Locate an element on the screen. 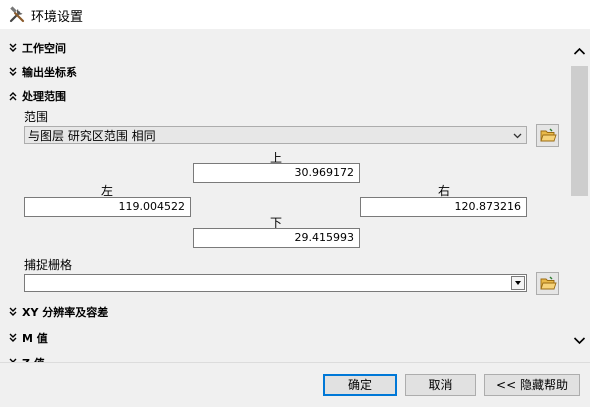 This screenshot has width=590, height=407. section-processing-extent: 处理范围 is located at coordinates (37, 96).